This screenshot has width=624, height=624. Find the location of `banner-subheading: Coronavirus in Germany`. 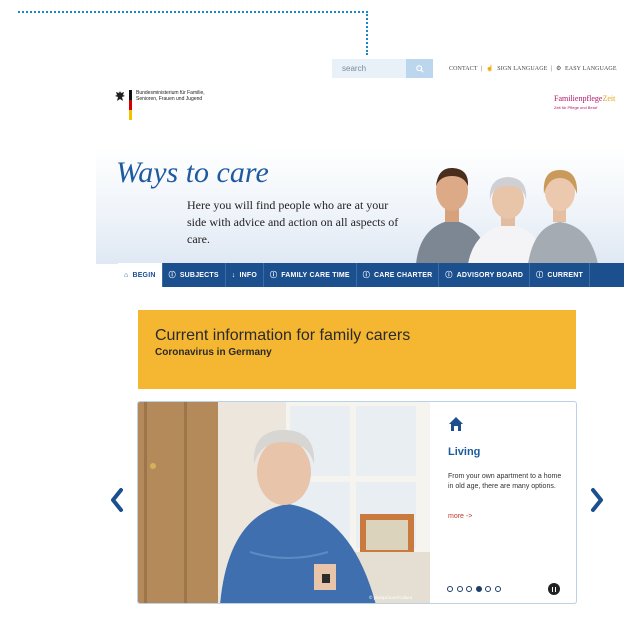

banner-subheading: Coronavirus in Germany is located at coordinates (213, 352).